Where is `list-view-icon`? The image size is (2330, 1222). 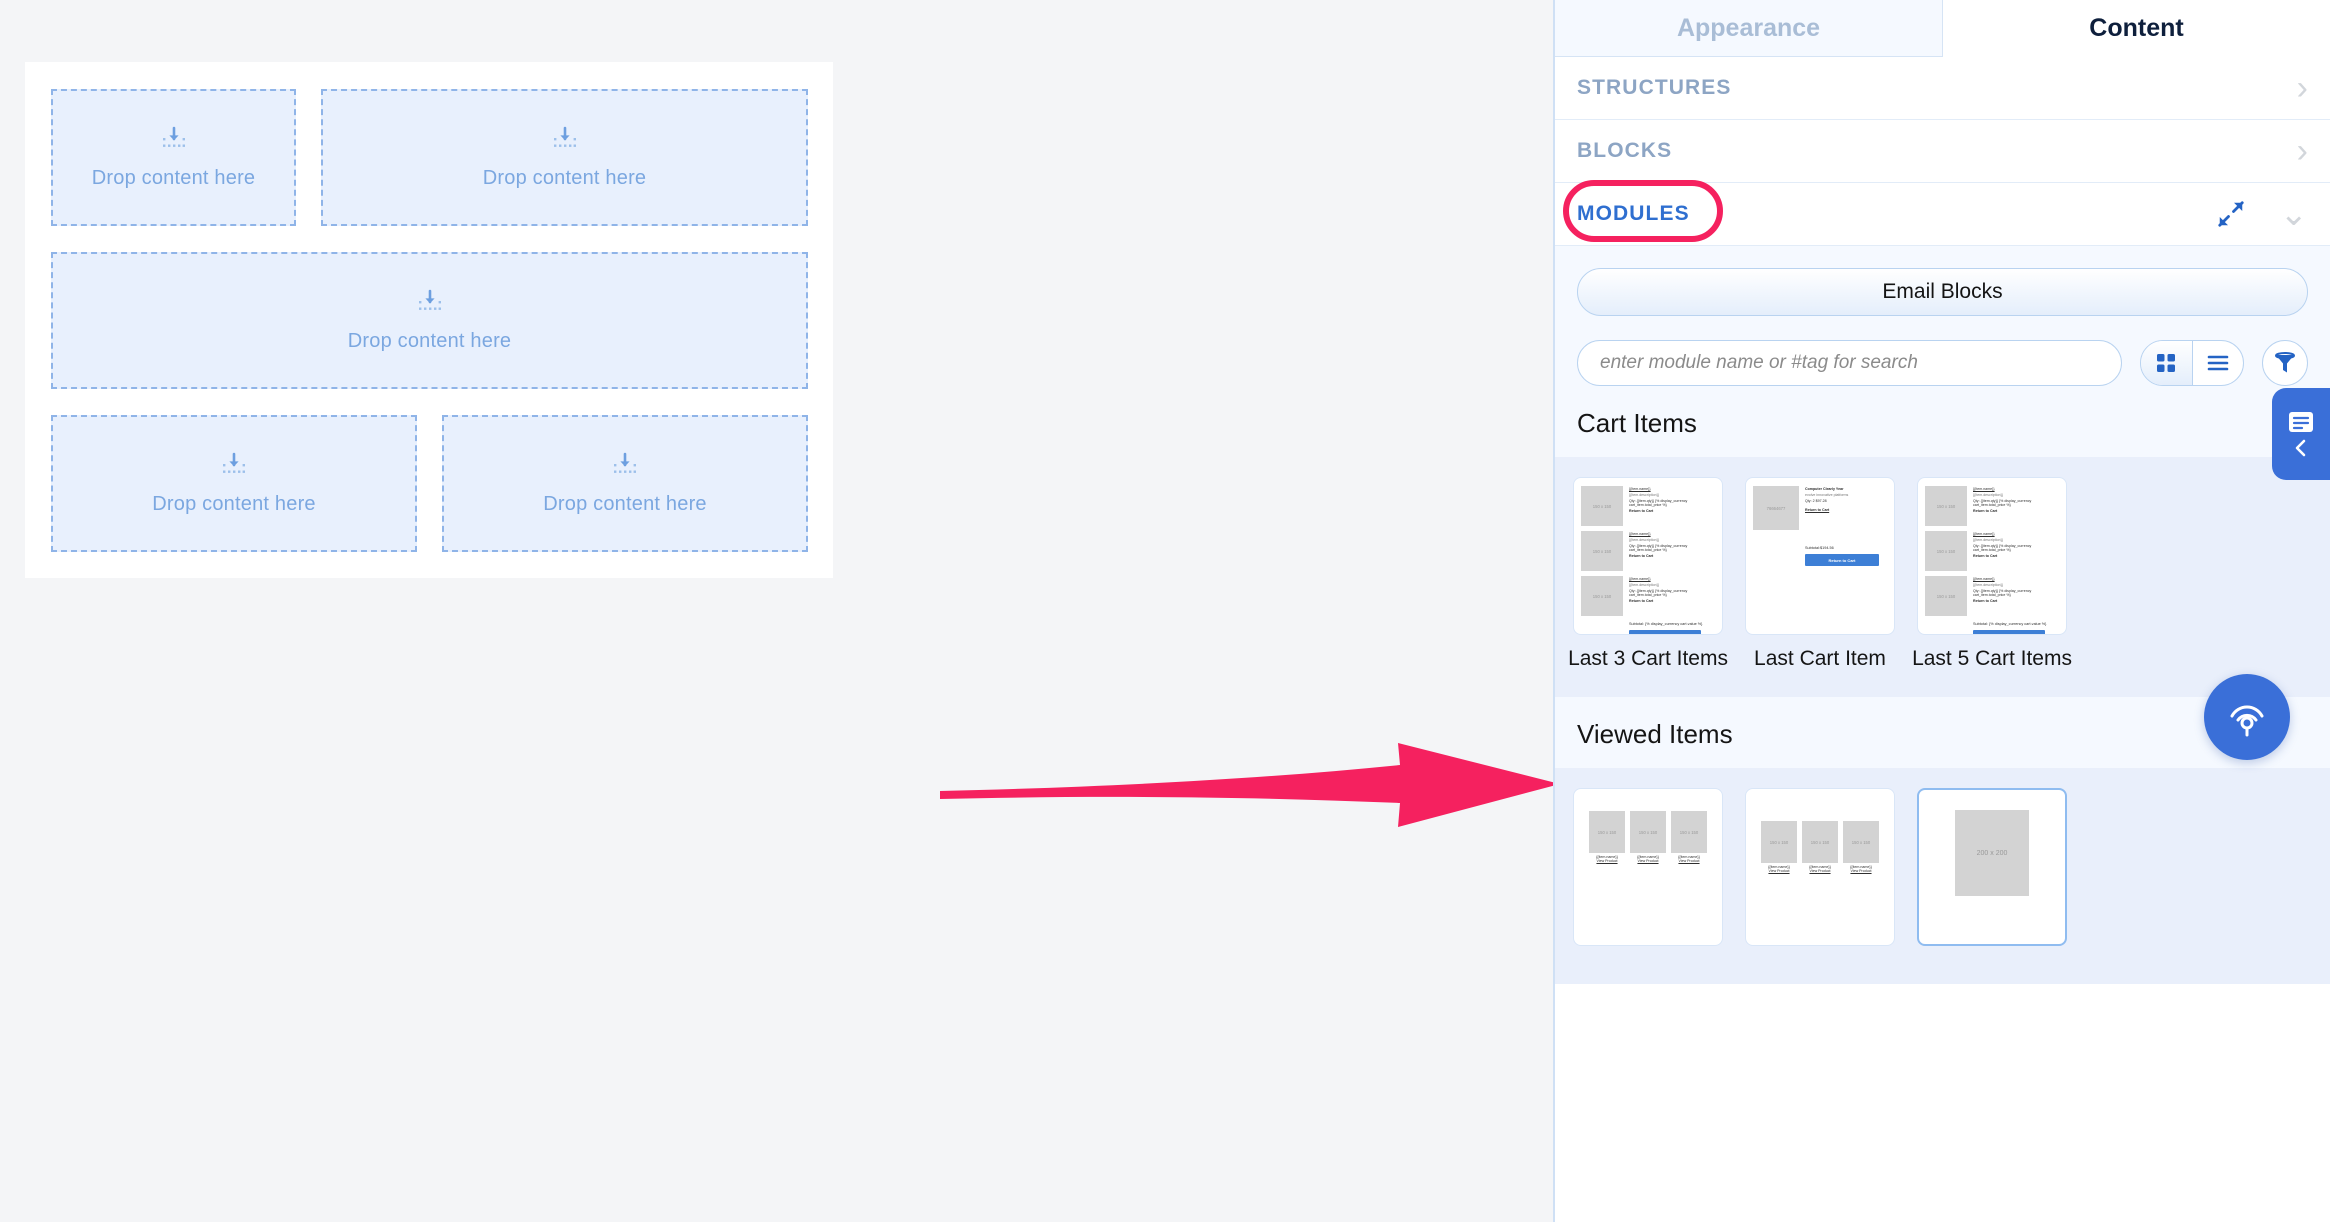
list-view-icon is located at coordinates (2218, 363).